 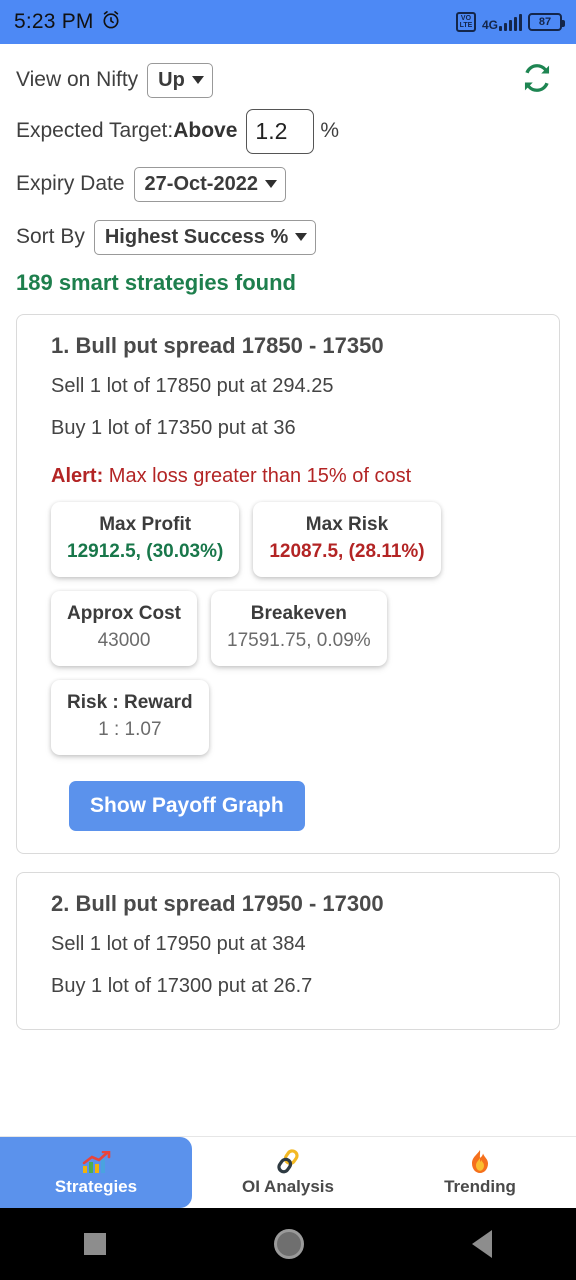 I want to click on strategy-title: 2. Bull put spread 17950 - 17300, so click(x=217, y=903).